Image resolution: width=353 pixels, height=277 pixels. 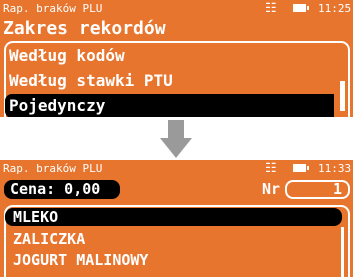 What do you see at coordinates (174, 239) in the screenshot?
I see `plu-list-item-zaliczka: ZALICZKA` at bounding box center [174, 239].